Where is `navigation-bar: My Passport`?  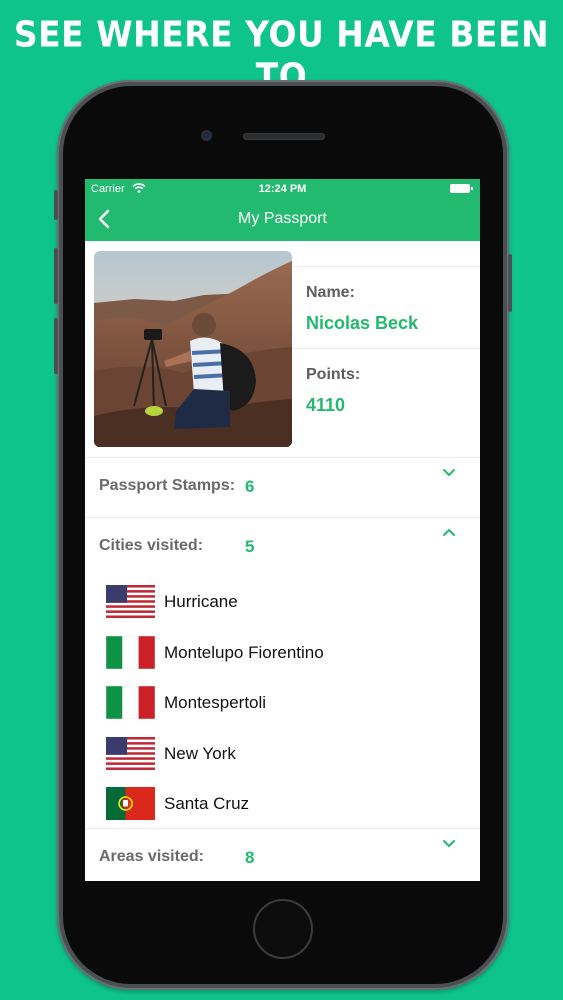
navigation-bar: My Passport is located at coordinates (282, 220).